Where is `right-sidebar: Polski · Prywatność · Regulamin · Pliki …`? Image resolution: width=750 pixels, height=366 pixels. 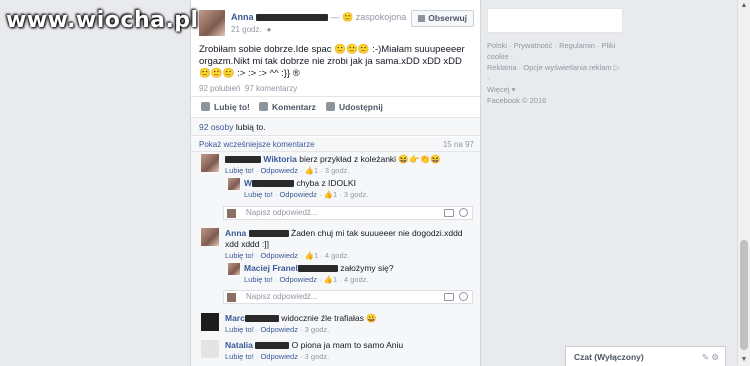 right-sidebar: Polski · Prywatność · Regulamin · Pliki … is located at coordinates (555, 57).